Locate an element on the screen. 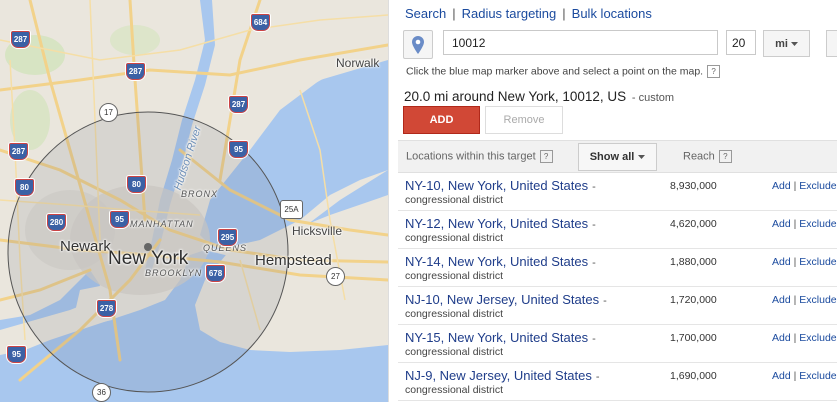 The height and width of the screenshot is (402, 837). interstate-95-shield: 95 is located at coordinates (119, 219).